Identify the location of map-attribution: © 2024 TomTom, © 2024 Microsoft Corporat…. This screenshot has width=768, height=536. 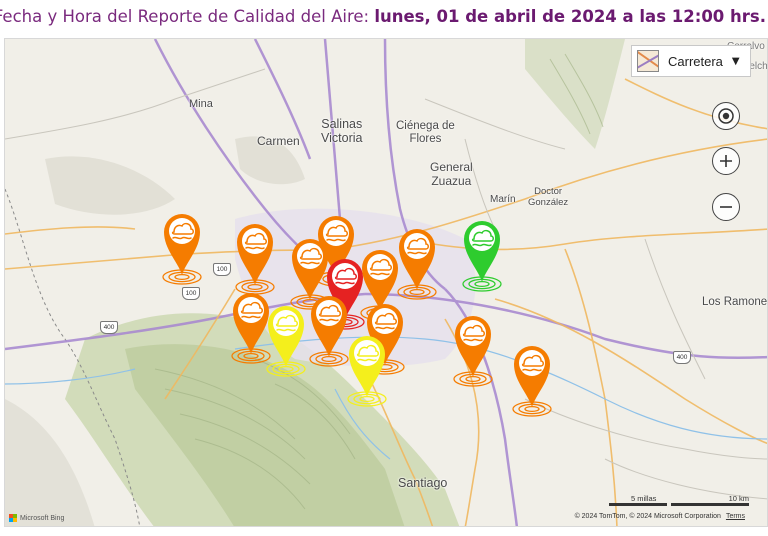
(660, 516).